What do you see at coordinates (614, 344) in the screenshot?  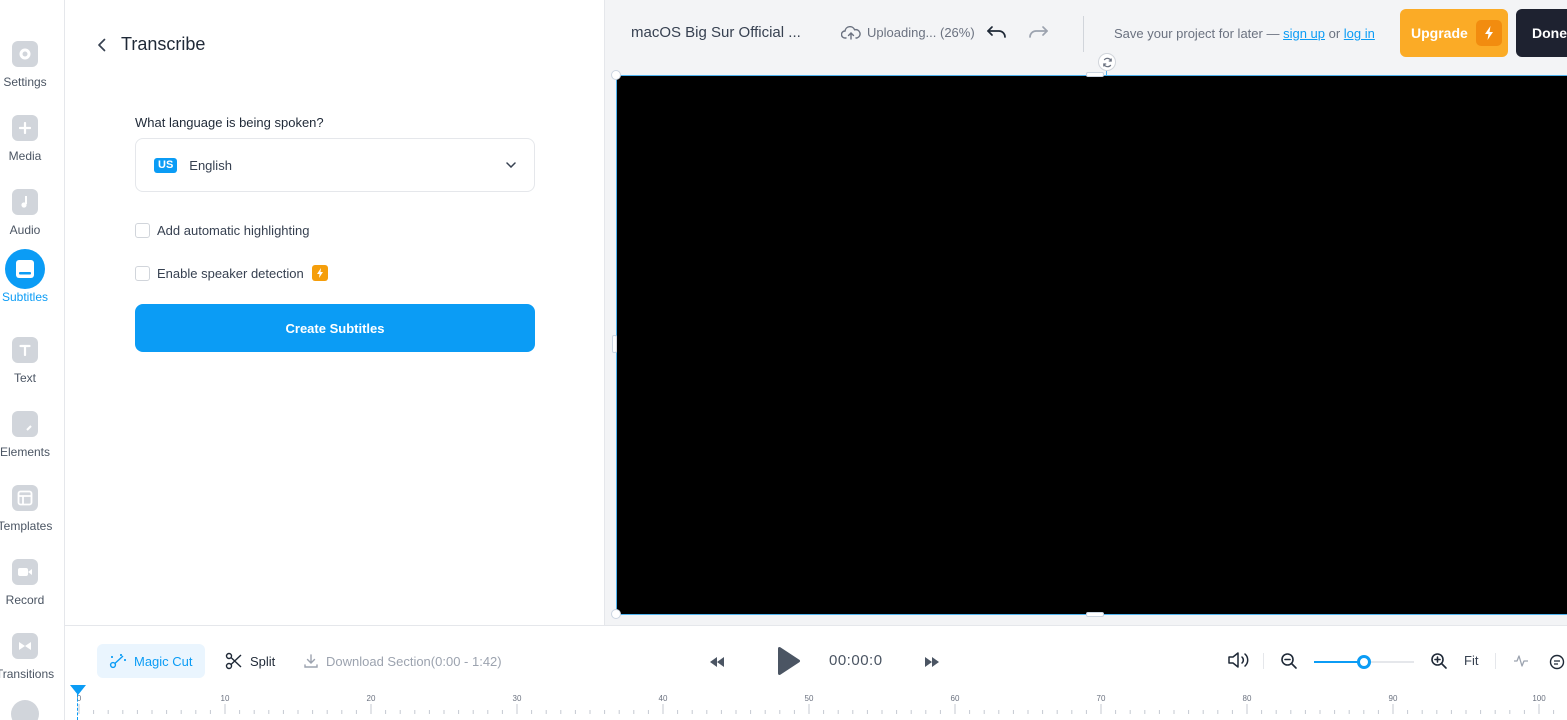 I see `resize-handle-left` at bounding box center [614, 344].